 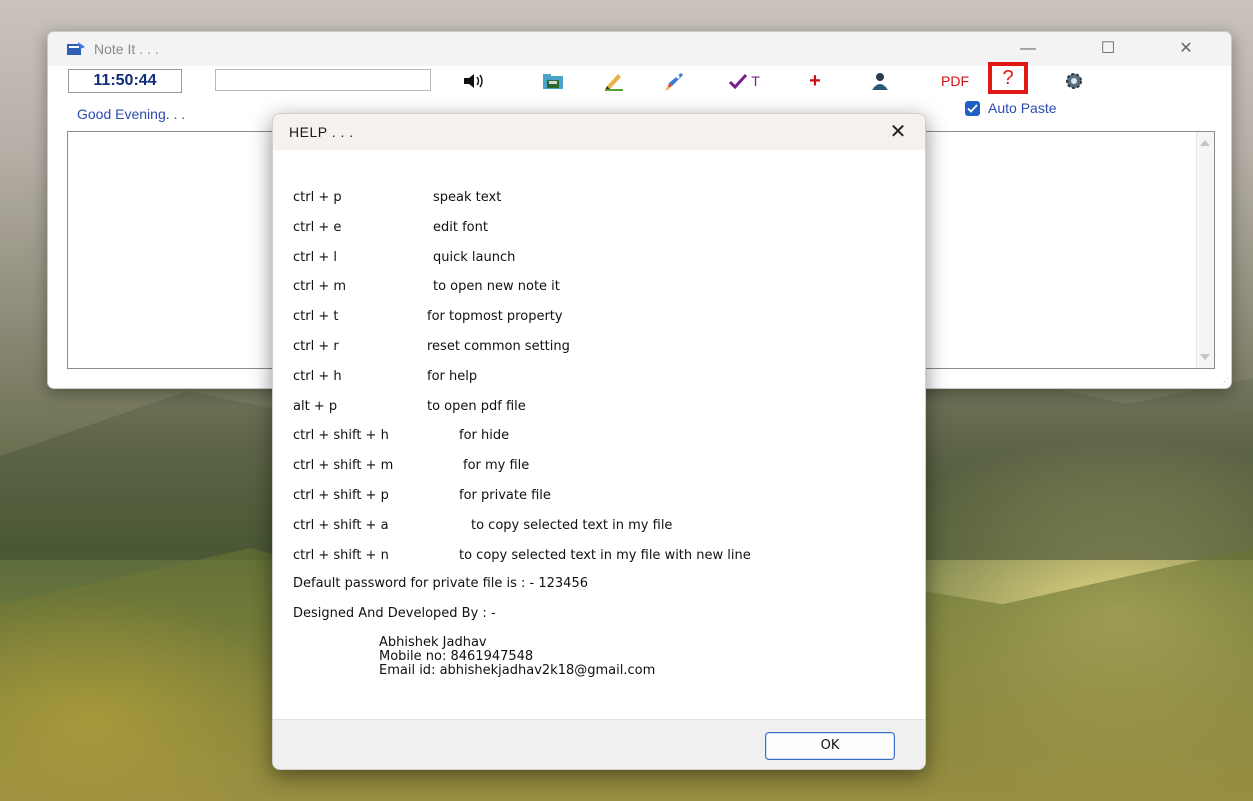 What do you see at coordinates (315, 257) in the screenshot?
I see `shortcut-keys: ctrl + l` at bounding box center [315, 257].